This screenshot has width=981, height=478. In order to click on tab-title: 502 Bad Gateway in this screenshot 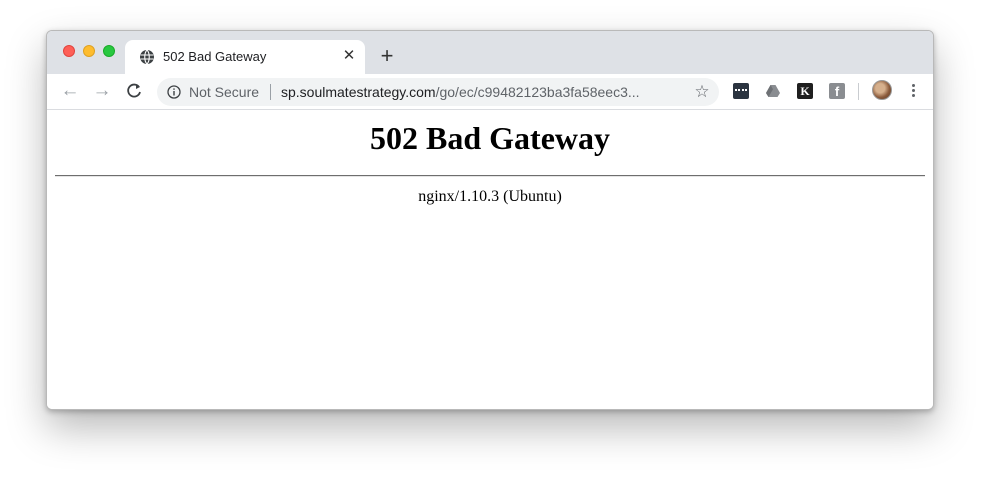, I will do `click(215, 56)`.